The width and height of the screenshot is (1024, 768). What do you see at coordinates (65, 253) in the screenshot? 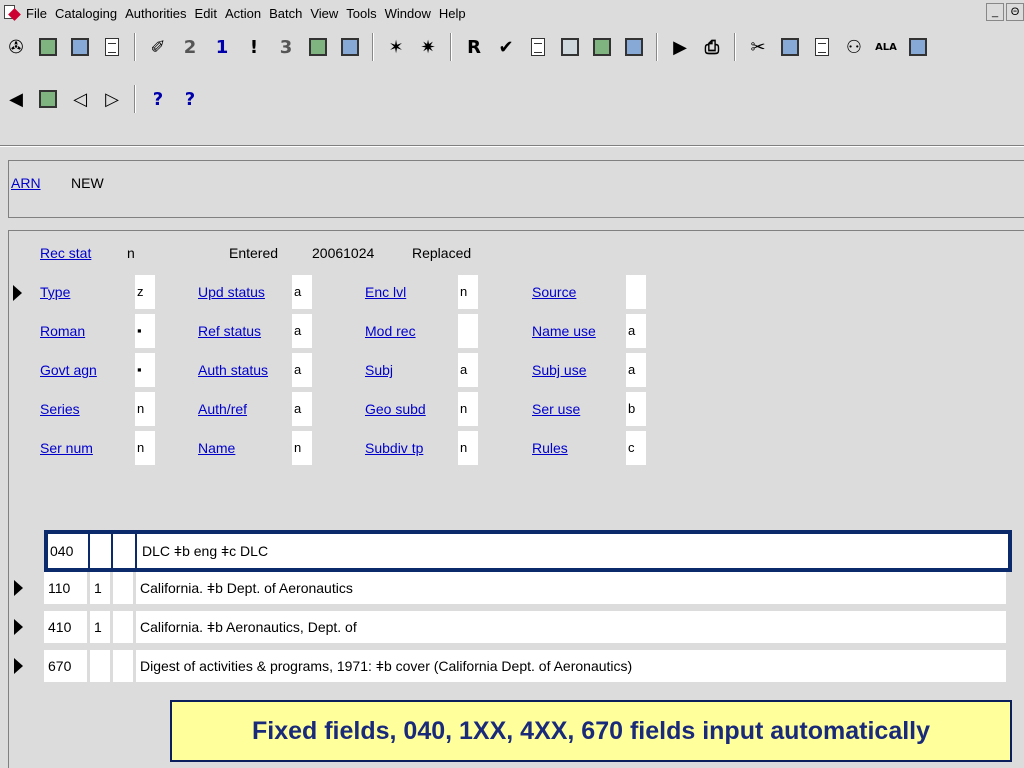
I see `rec-stat-link: Rec stat` at bounding box center [65, 253].